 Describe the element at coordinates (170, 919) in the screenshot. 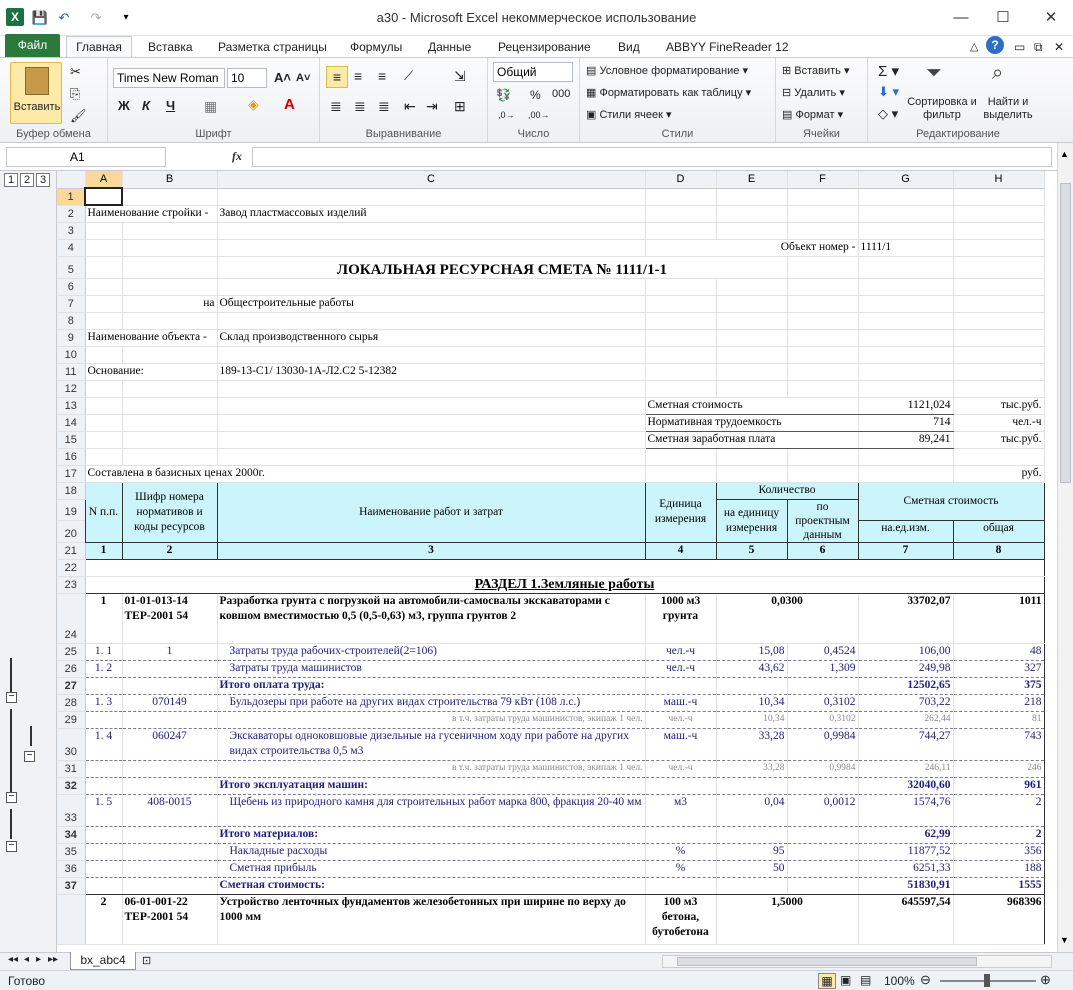

I see `cell: 06-01-001-22 ТЕР-2001 54` at that location.